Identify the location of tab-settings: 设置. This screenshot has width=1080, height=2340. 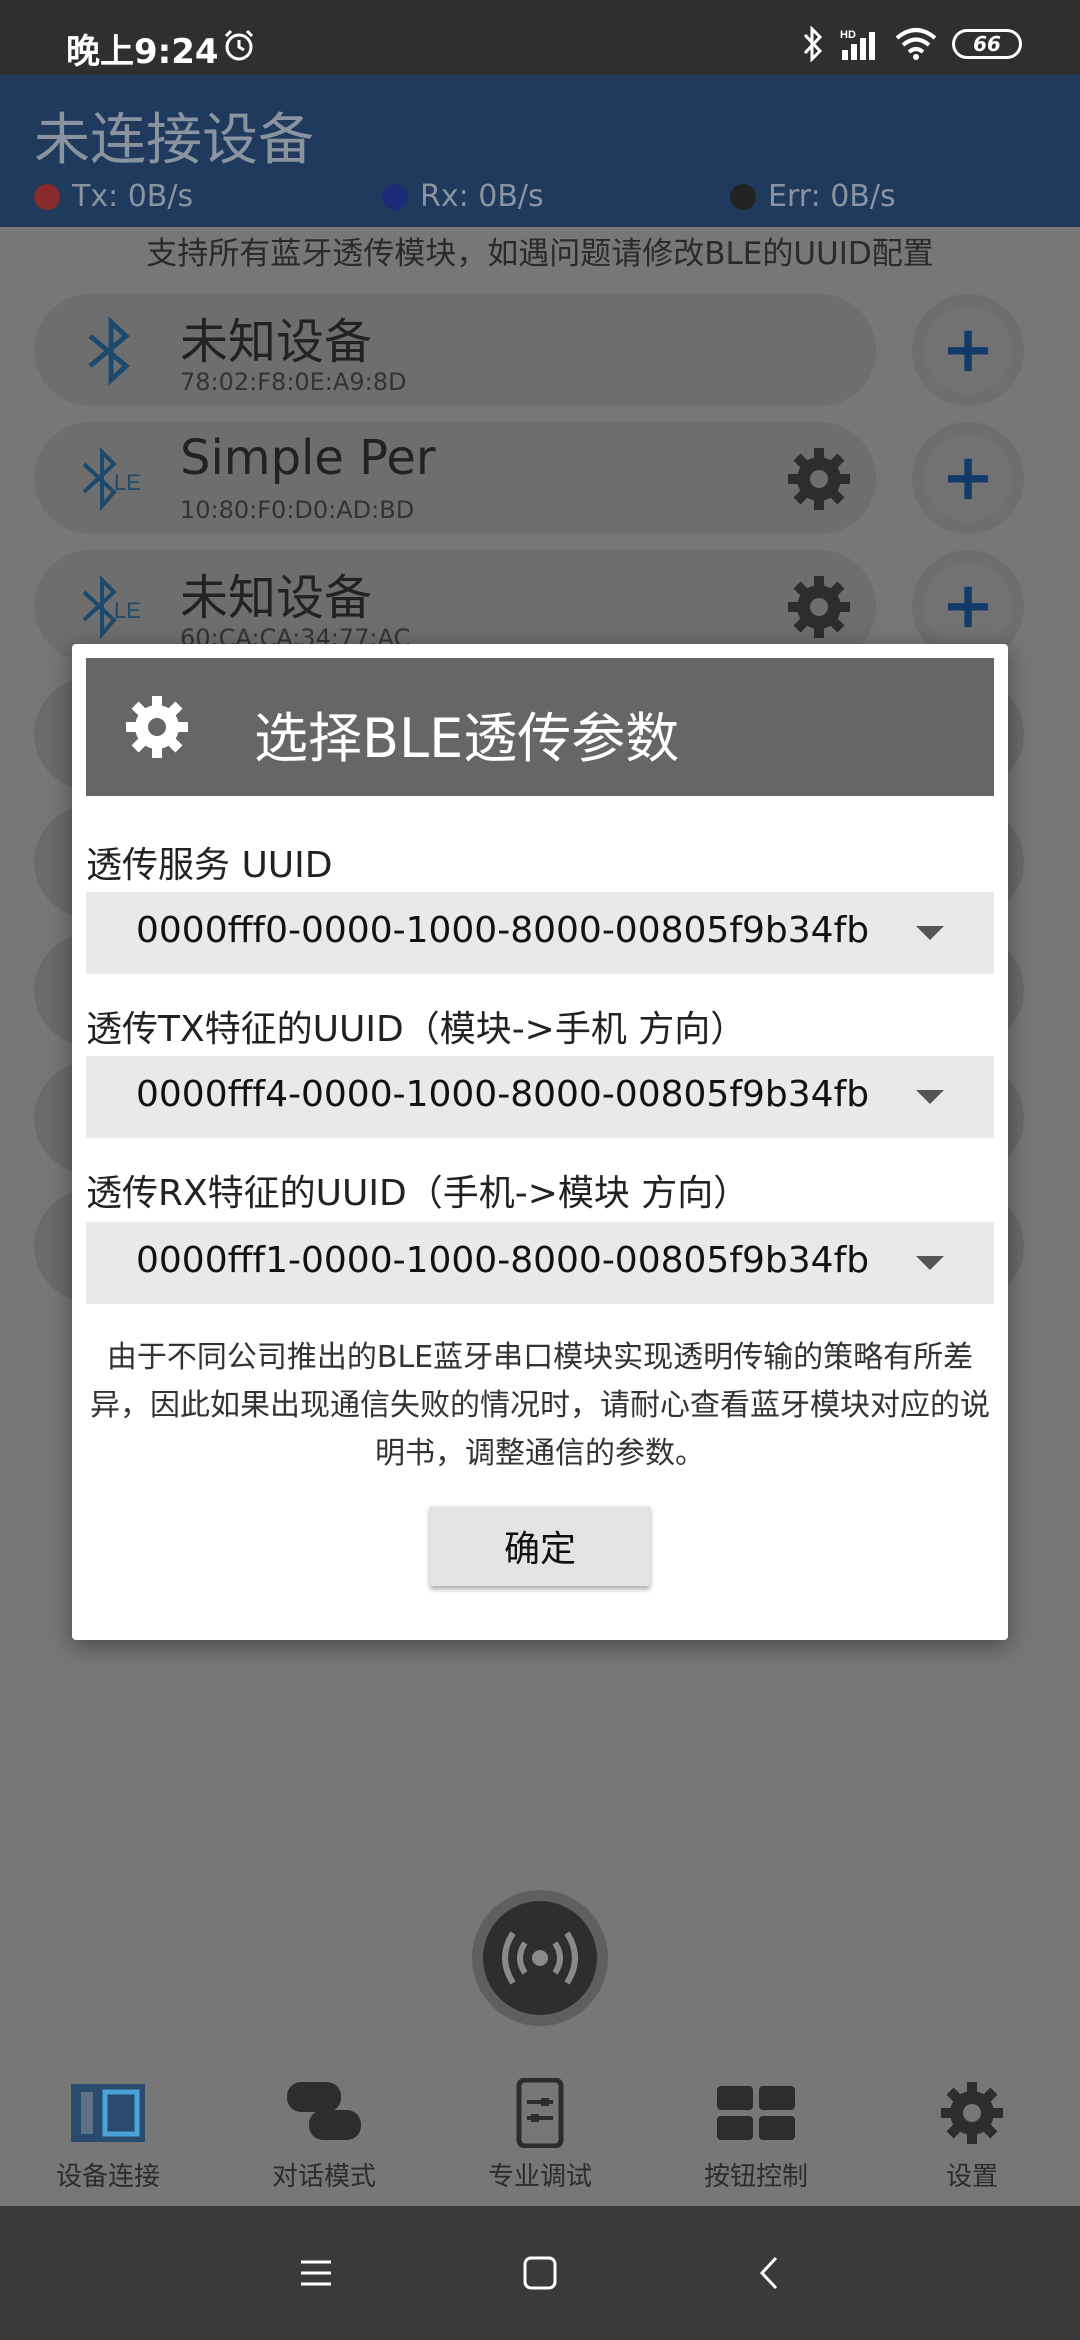
(972, 2133).